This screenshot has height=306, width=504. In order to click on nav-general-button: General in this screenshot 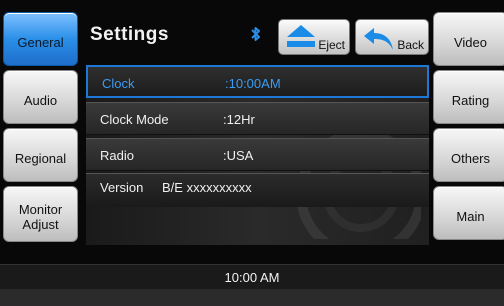, I will do `click(40, 39)`.